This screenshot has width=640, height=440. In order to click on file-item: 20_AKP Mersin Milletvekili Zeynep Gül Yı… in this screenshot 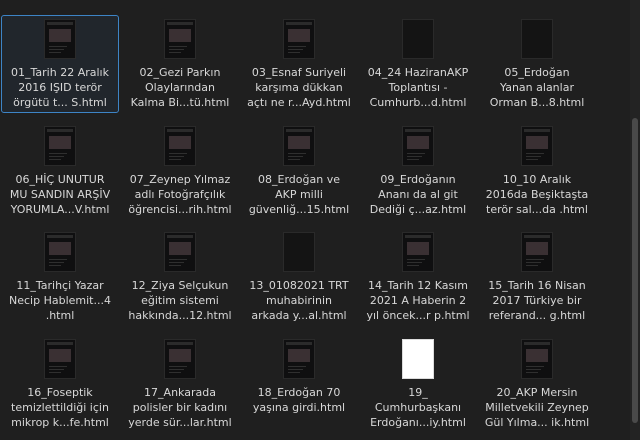, I will do `click(537, 384)`.